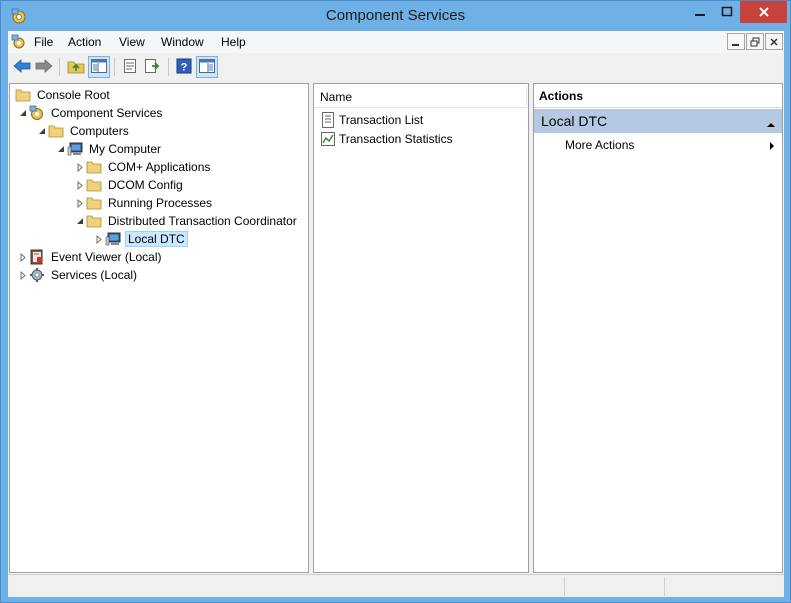  Describe the element at coordinates (106, 257) in the screenshot. I see `tree-item-label: Event Viewer (Local)` at that location.